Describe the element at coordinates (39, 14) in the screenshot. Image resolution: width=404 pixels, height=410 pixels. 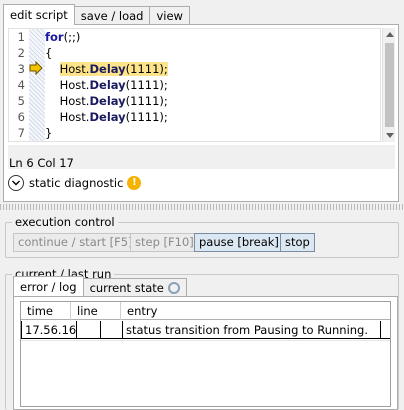
I see `tab-edit-script: edit script` at that location.